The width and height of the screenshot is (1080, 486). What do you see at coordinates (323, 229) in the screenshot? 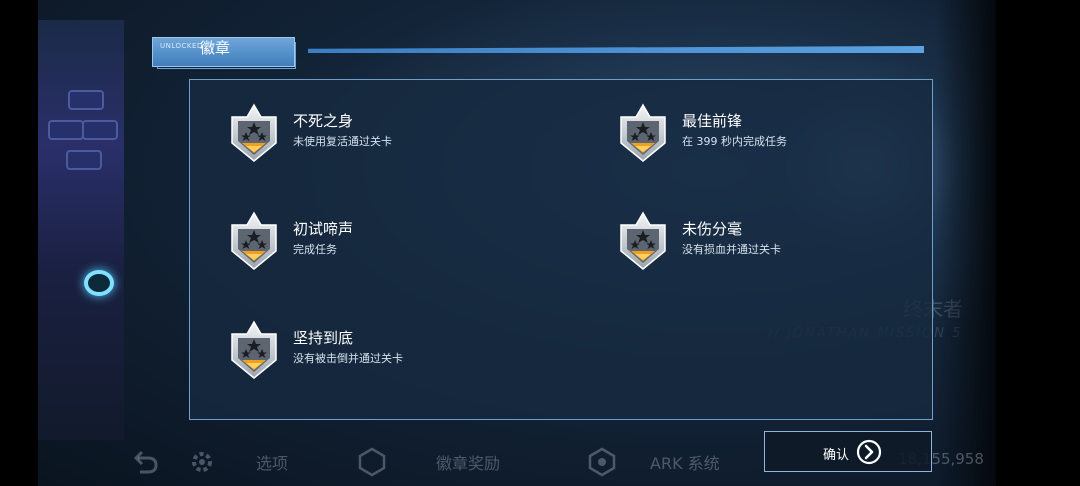
I see `achievement-title: 初试啼声` at bounding box center [323, 229].